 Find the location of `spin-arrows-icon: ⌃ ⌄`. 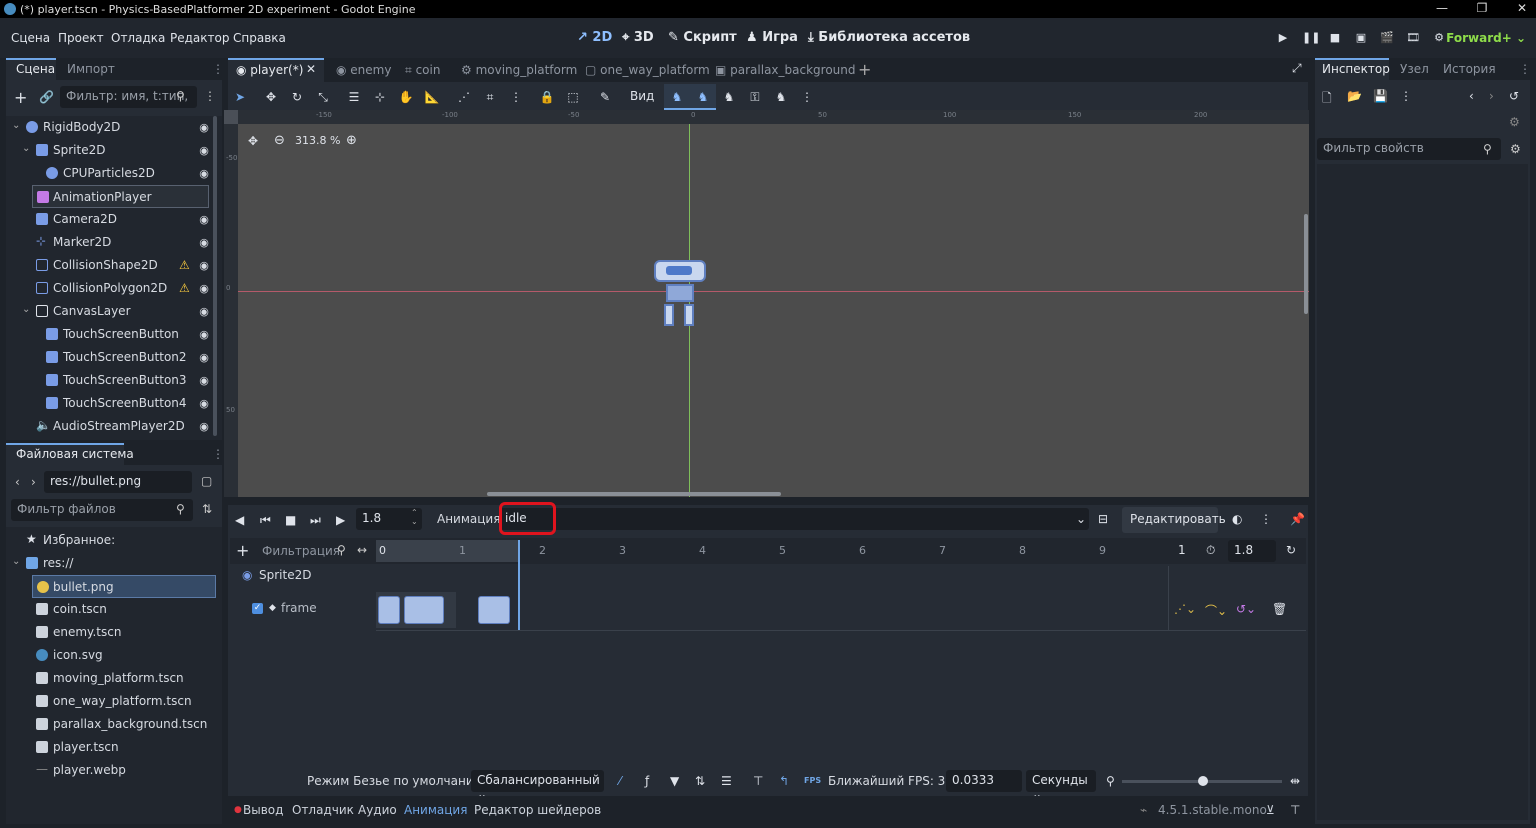

spin-arrows-icon: ⌃ ⌄ is located at coordinates (414, 517).